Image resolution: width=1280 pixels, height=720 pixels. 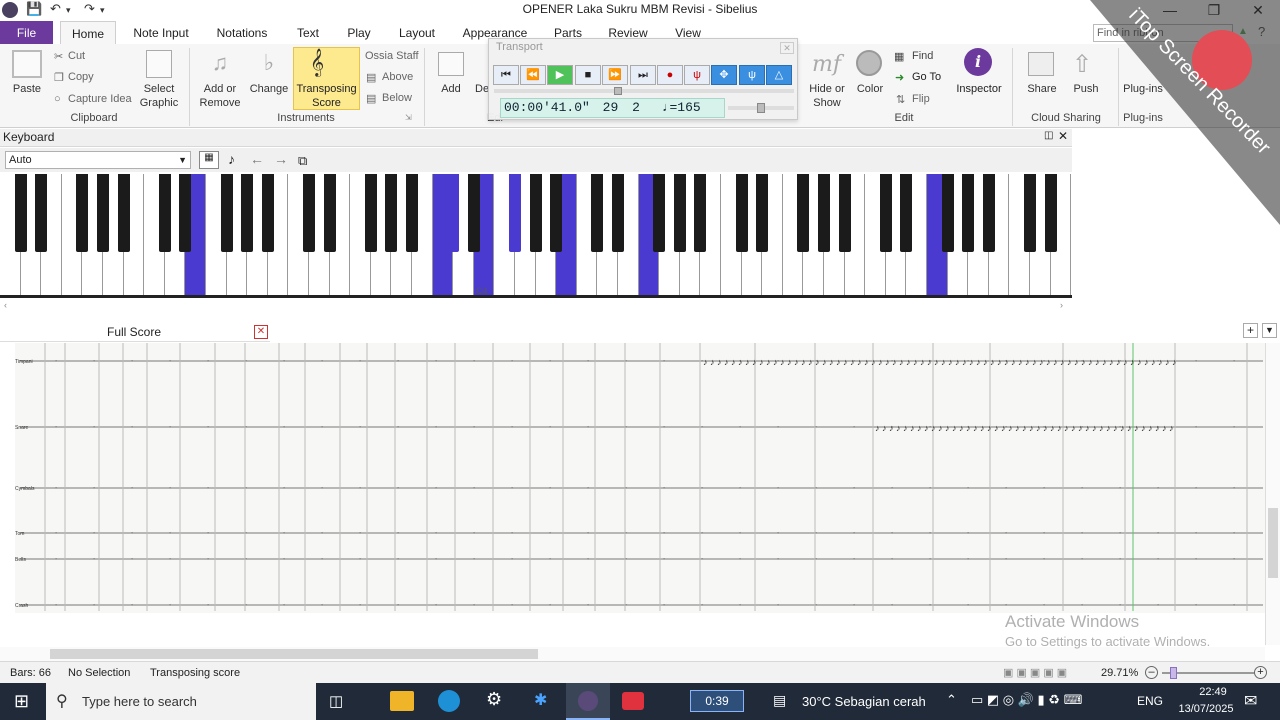 I want to click on piano-keyboard, so click(x=536, y=236).